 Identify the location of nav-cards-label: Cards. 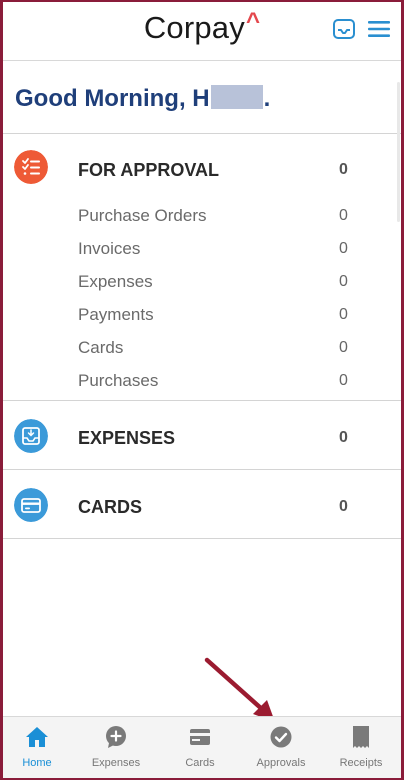
(200, 763).